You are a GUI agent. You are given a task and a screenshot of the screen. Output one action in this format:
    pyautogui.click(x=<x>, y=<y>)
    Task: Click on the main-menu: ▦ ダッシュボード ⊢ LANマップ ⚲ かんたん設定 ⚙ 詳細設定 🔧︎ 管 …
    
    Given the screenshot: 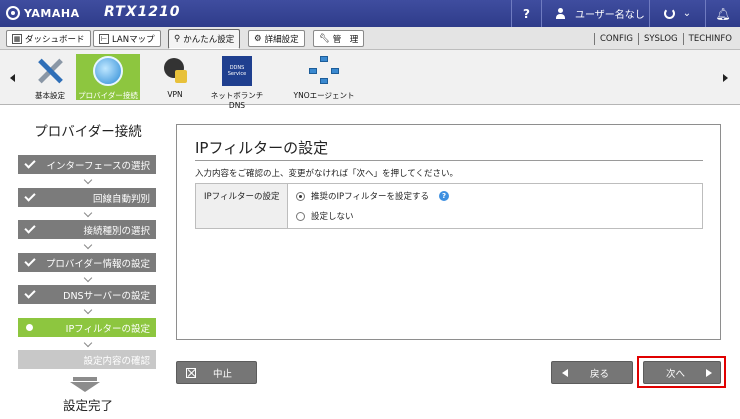 What is the action you would take?
    pyautogui.click(x=370, y=38)
    